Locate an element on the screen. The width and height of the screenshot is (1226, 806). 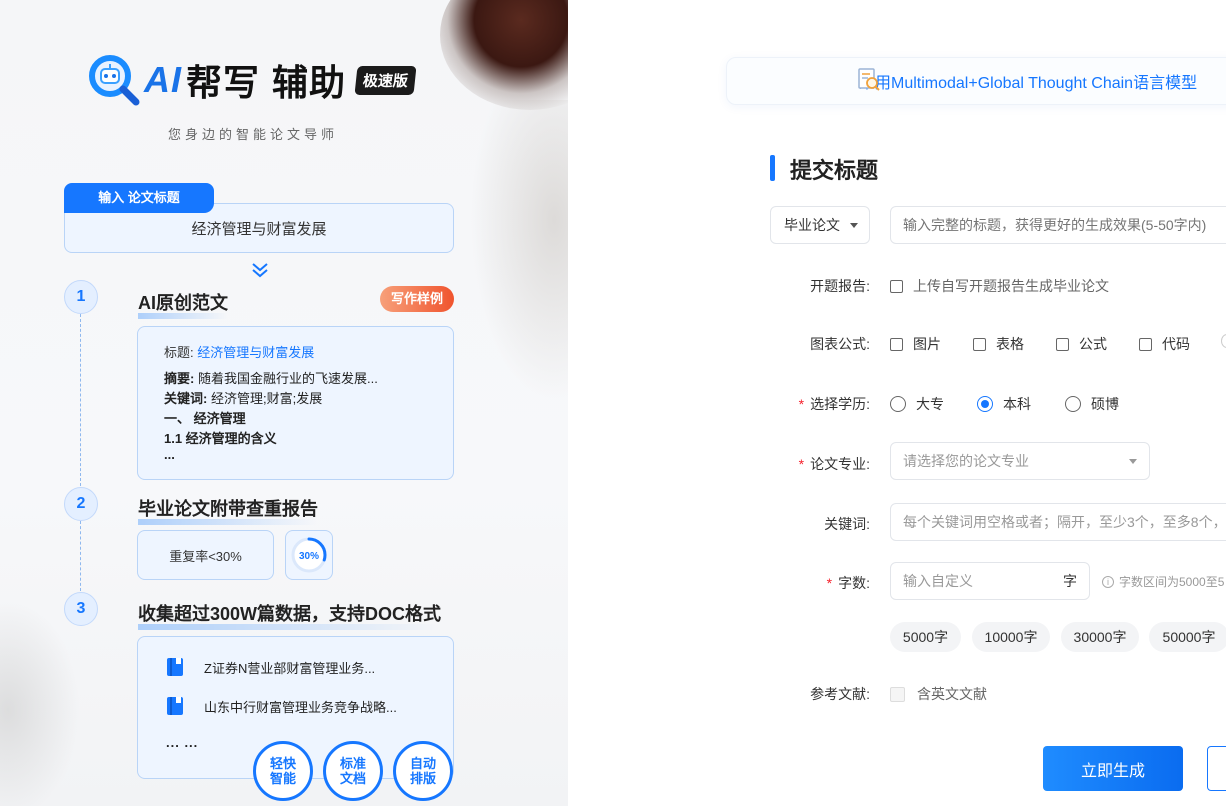
brand-edition-badge: 极速版 is located at coordinates (385, 80).